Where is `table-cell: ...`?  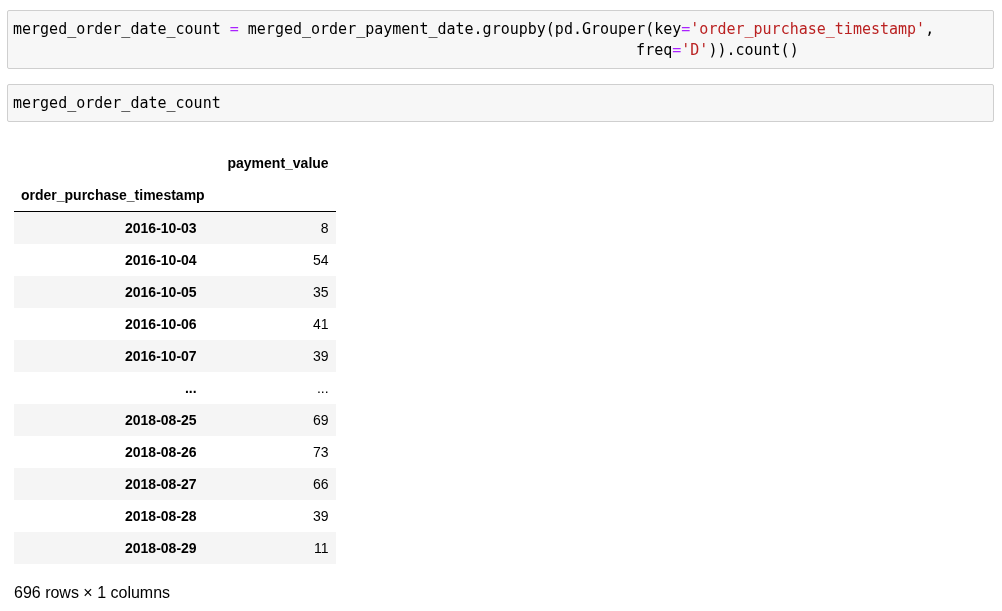
table-cell: ... is located at coordinates (273, 388).